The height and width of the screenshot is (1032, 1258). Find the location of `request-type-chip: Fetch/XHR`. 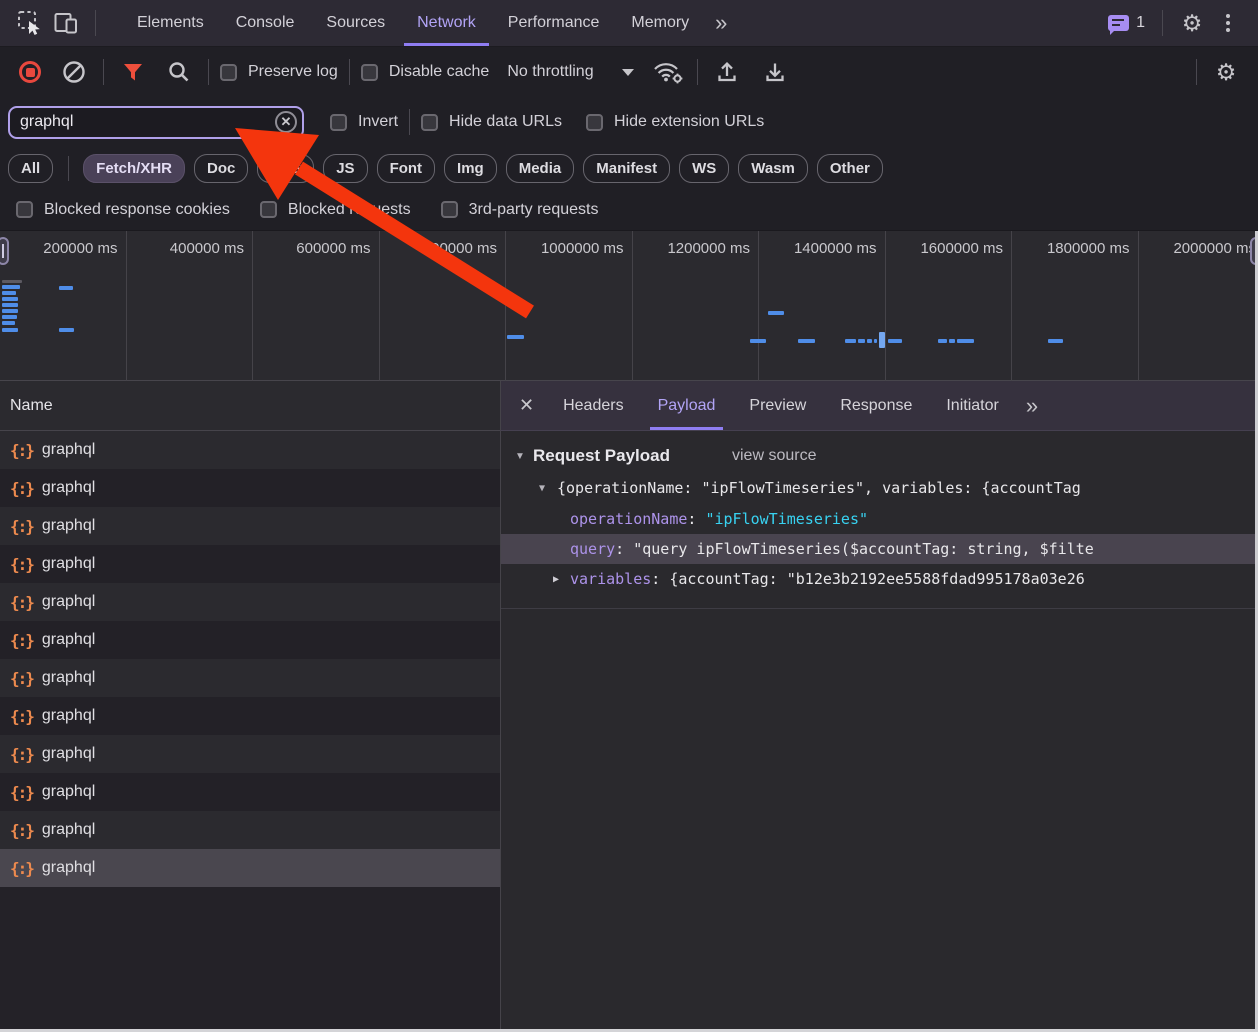

request-type-chip: Fetch/XHR is located at coordinates (127, 168).